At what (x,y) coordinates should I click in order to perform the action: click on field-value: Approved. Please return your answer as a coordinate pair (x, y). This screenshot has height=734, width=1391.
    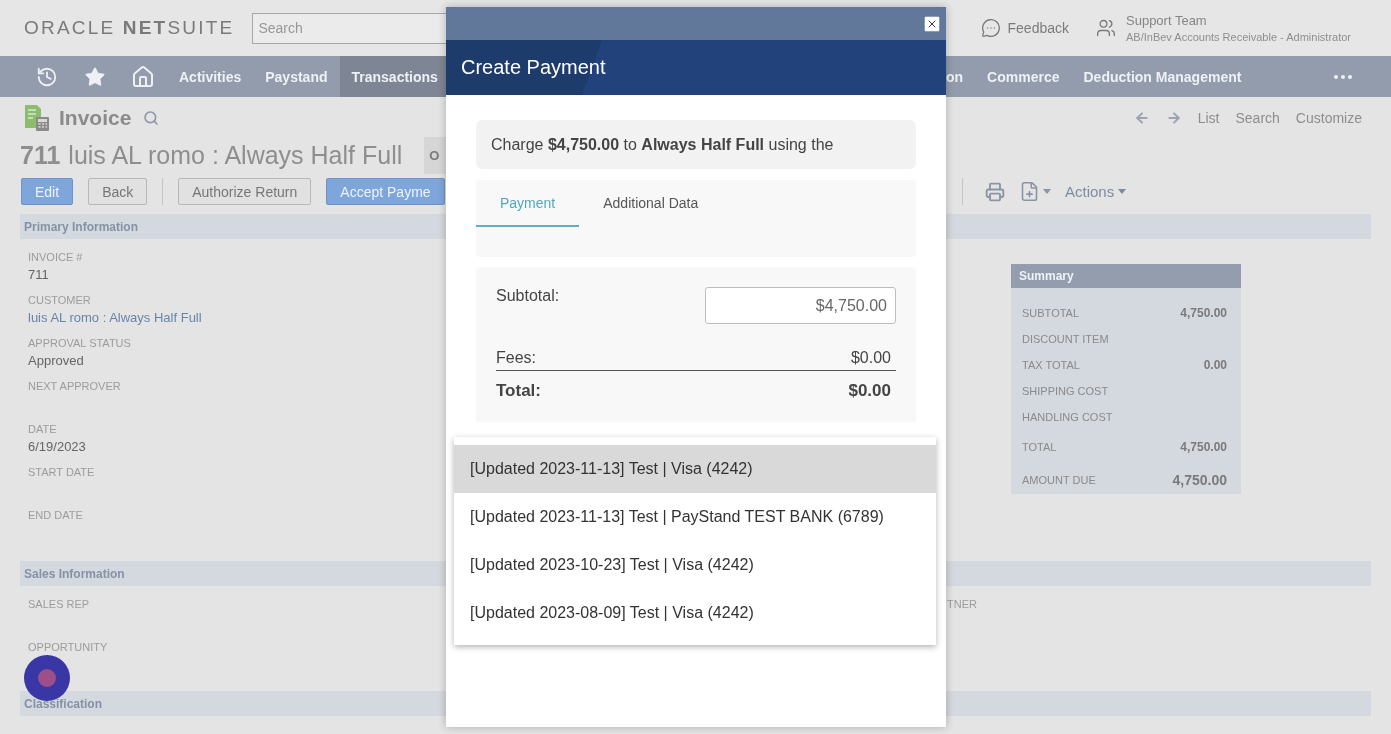
    Looking at the image, I should click on (56, 361).